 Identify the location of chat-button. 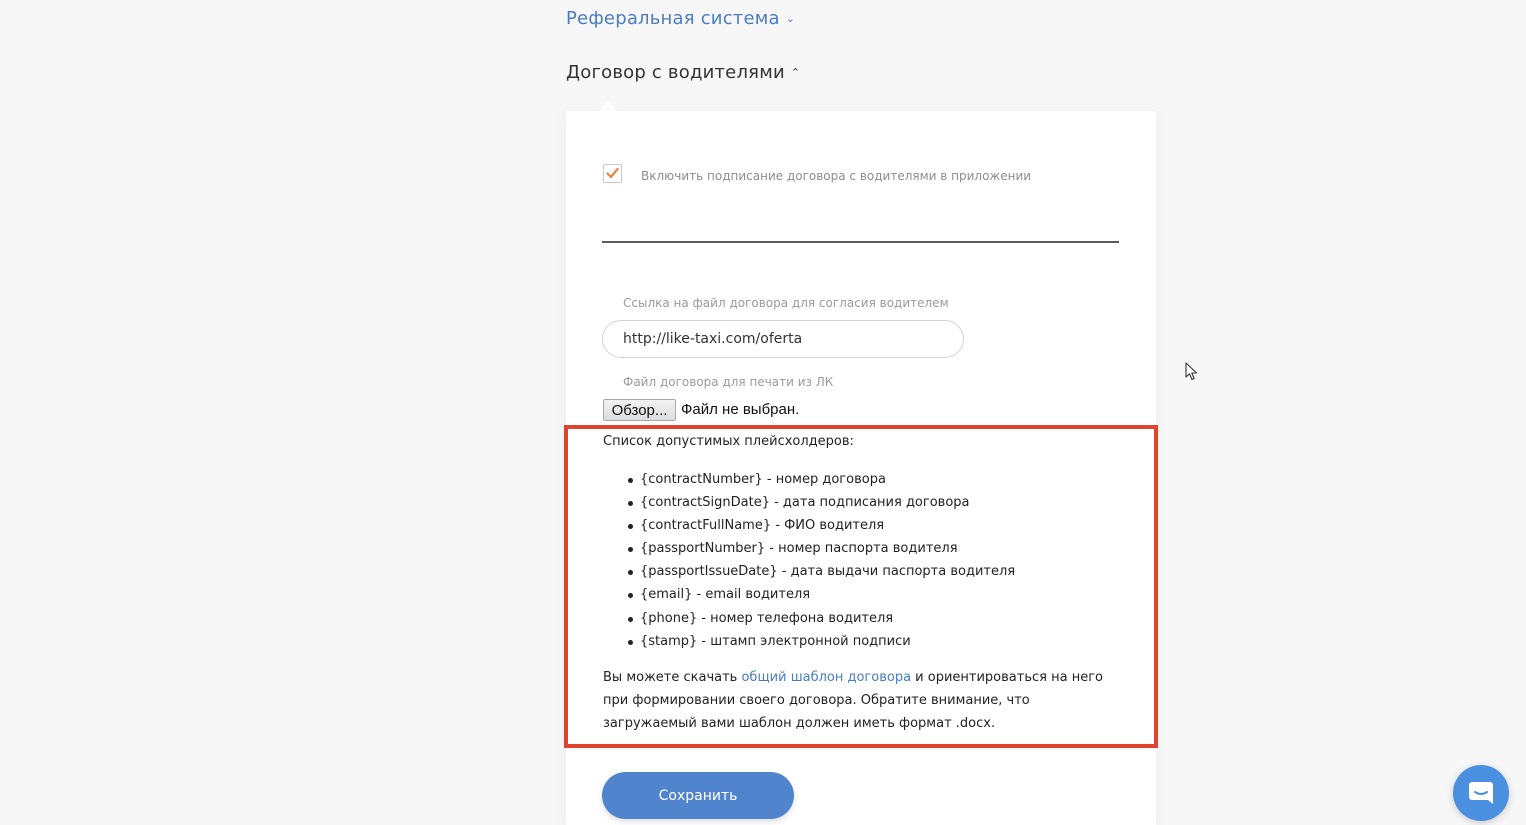
(1481, 793).